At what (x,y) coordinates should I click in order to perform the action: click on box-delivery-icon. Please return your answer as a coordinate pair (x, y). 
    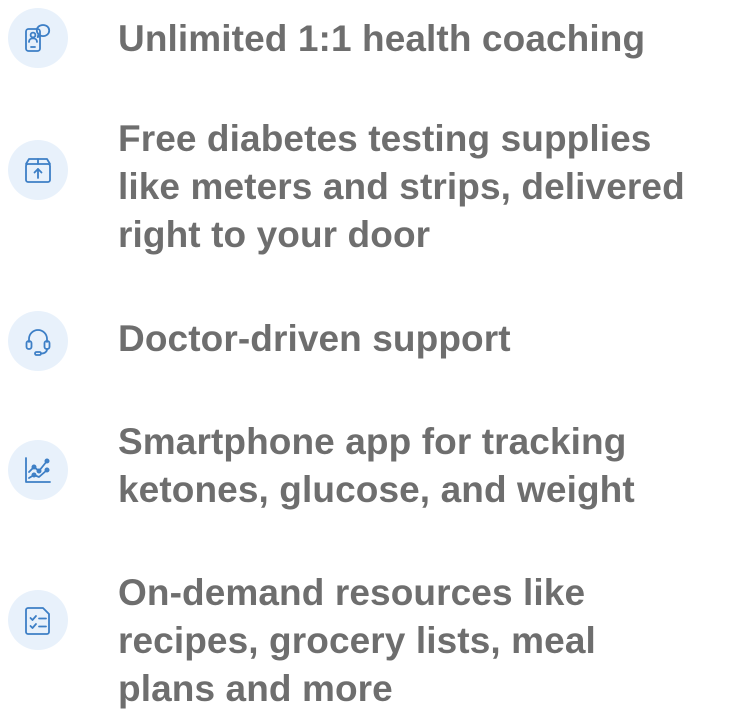
    Looking at the image, I should click on (38, 170).